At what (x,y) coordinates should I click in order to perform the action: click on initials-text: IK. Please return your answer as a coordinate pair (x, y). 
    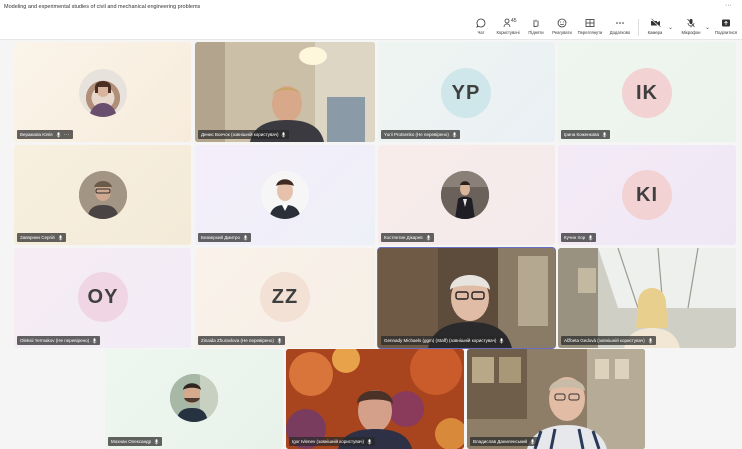
    Looking at the image, I should click on (647, 92).